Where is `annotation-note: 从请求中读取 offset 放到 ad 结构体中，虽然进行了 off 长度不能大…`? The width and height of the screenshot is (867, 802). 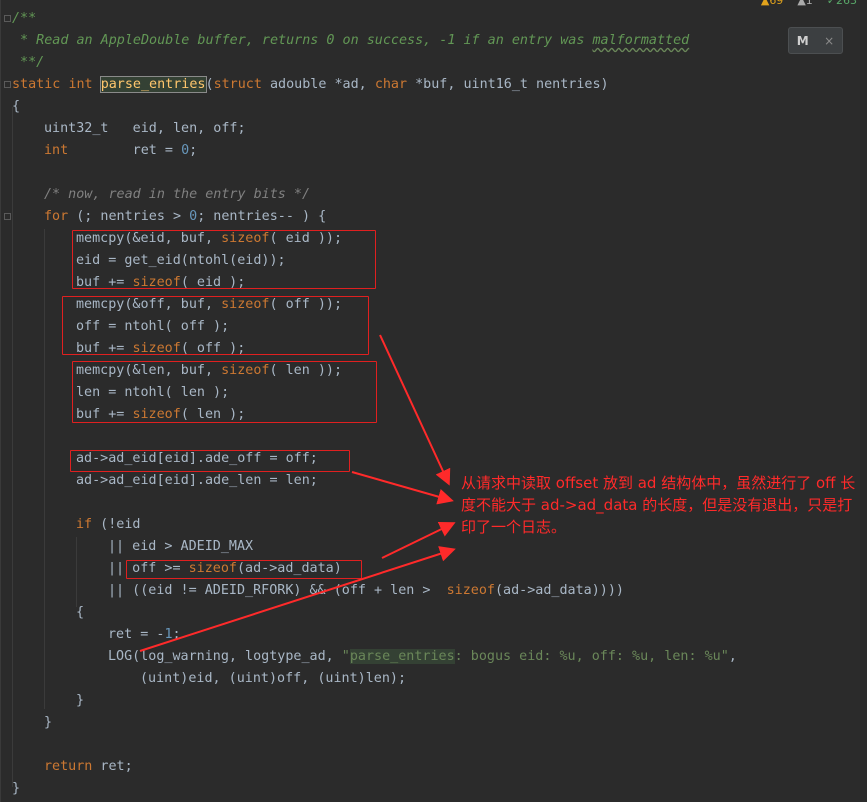
annotation-note: 从请求中读取 offset 放到 ad 结构体中，虽然进行了 off 长度不能大… is located at coordinates (658, 505).